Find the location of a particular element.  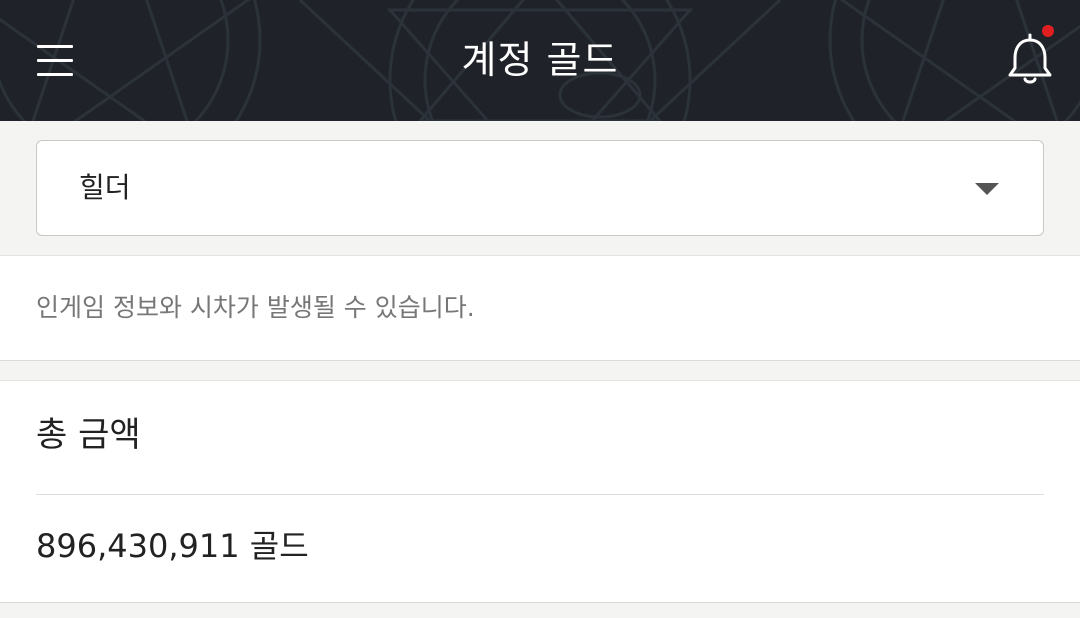

notification-badge-dot is located at coordinates (1048, 31).